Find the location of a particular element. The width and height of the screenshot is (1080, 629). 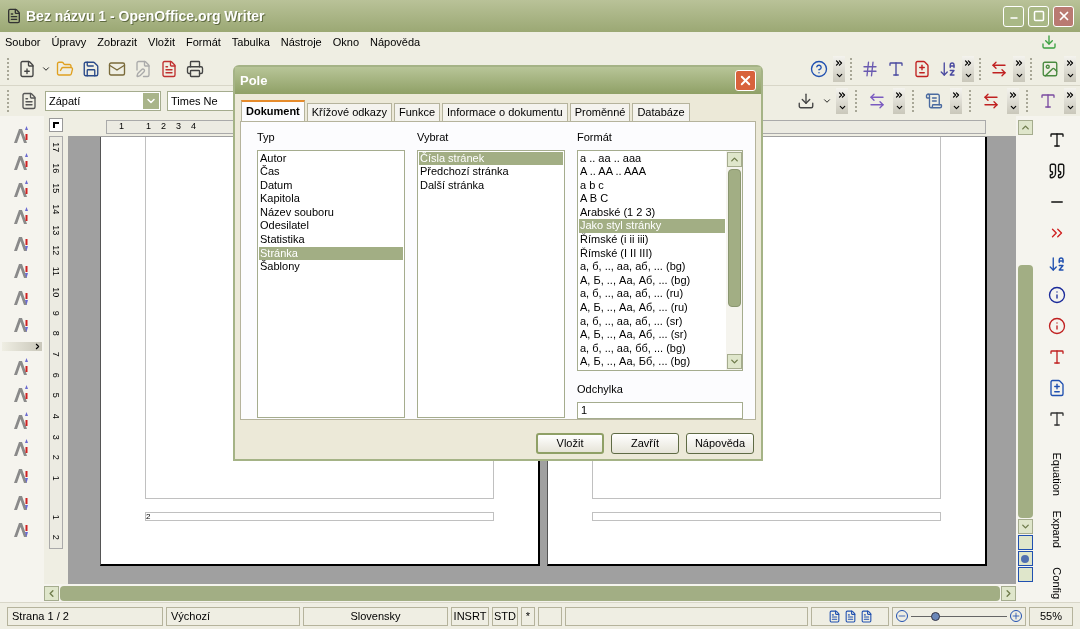

format-label: Formát is located at coordinates (595, 137).